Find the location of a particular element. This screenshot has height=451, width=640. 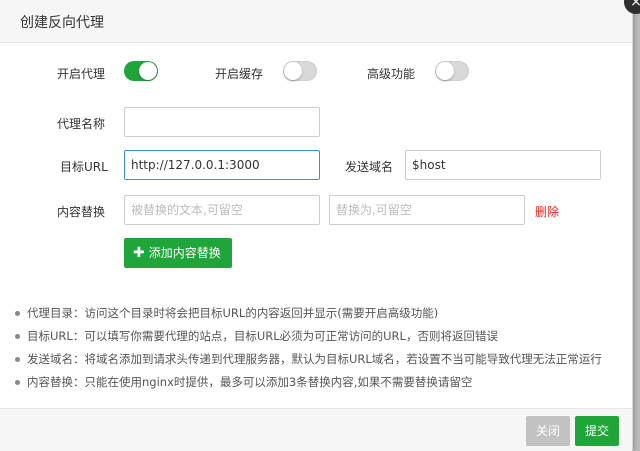

enable-proxy-label: 开启代理 is located at coordinates (81, 74).